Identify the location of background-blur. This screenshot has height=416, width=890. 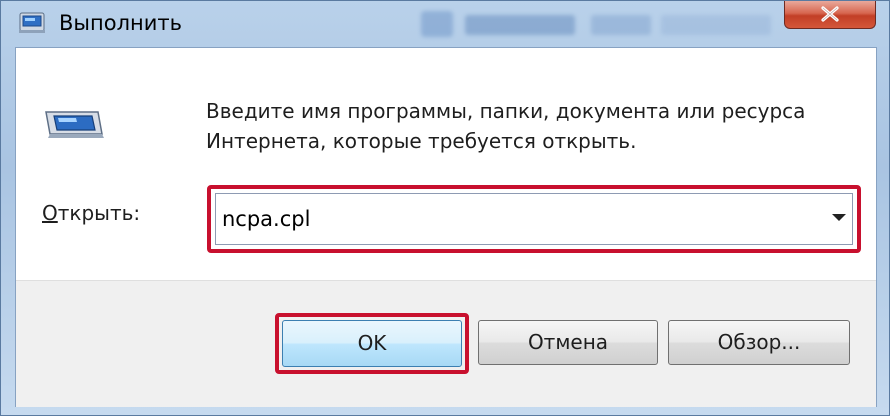
(601, 24).